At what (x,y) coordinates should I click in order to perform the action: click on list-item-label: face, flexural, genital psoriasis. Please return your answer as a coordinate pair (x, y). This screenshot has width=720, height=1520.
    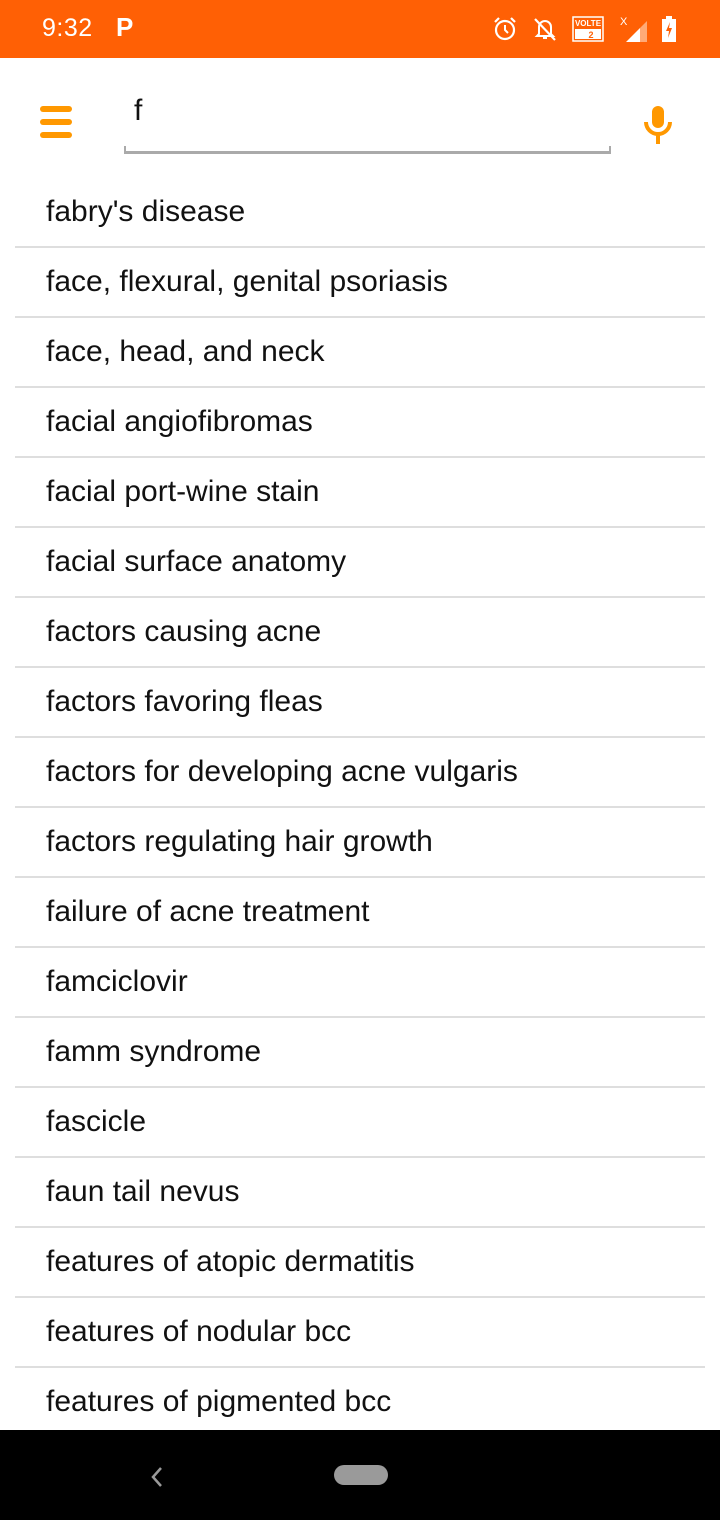
    Looking at the image, I should click on (247, 281).